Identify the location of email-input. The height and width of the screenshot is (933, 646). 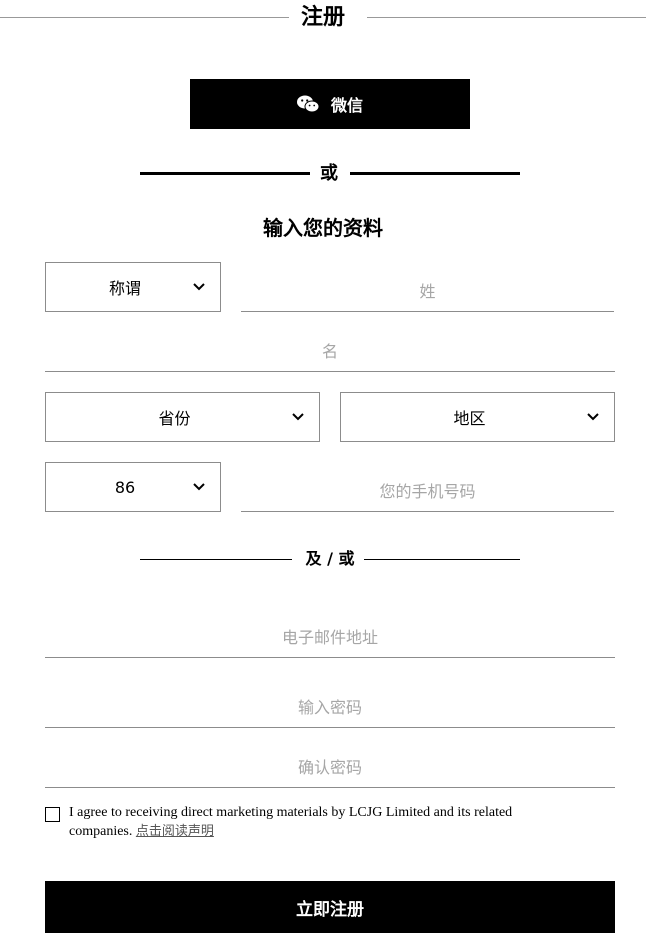
(330, 638).